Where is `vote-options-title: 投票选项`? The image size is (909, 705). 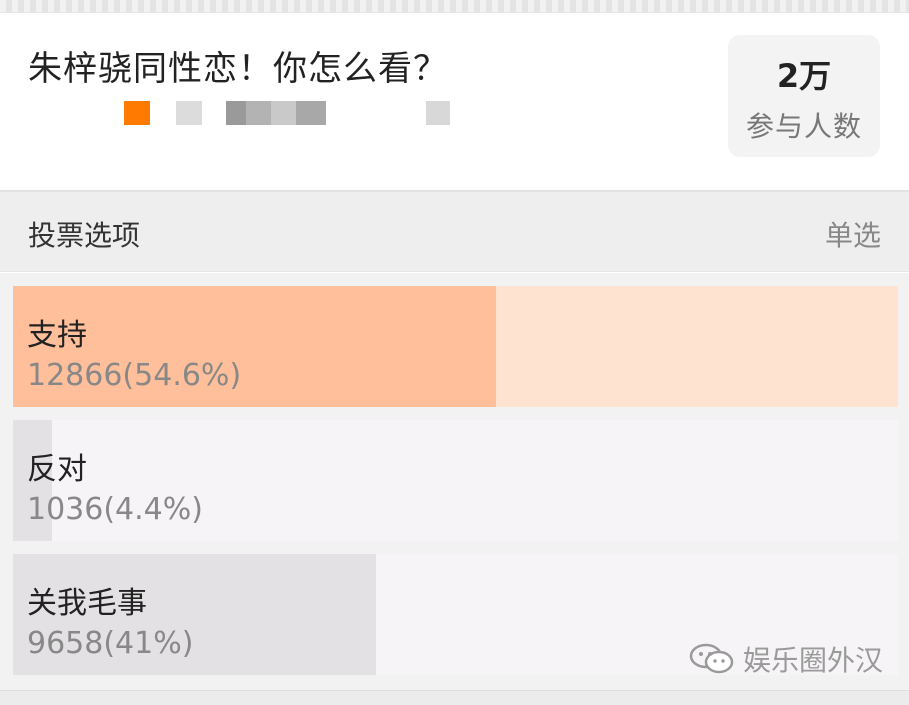 vote-options-title: 投票选项 is located at coordinates (84, 235).